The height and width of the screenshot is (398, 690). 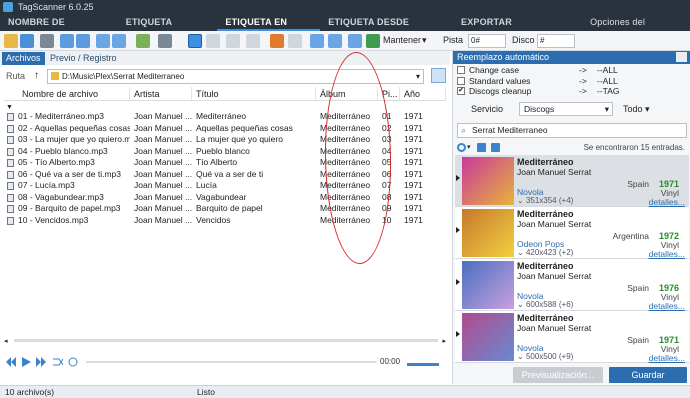 What do you see at coordinates (58, 362) in the screenshot?
I see `shuffle-icon` at bounding box center [58, 362].